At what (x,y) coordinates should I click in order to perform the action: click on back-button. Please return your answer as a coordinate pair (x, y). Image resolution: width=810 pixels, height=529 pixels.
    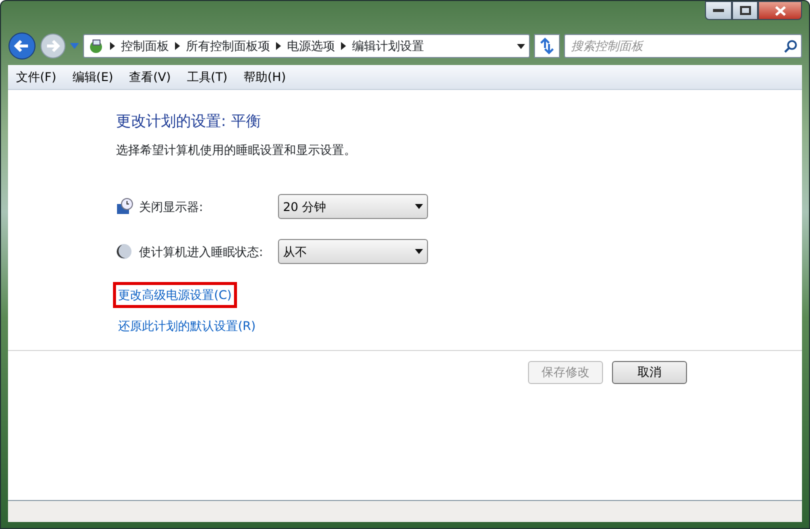
    Looking at the image, I should click on (22, 46).